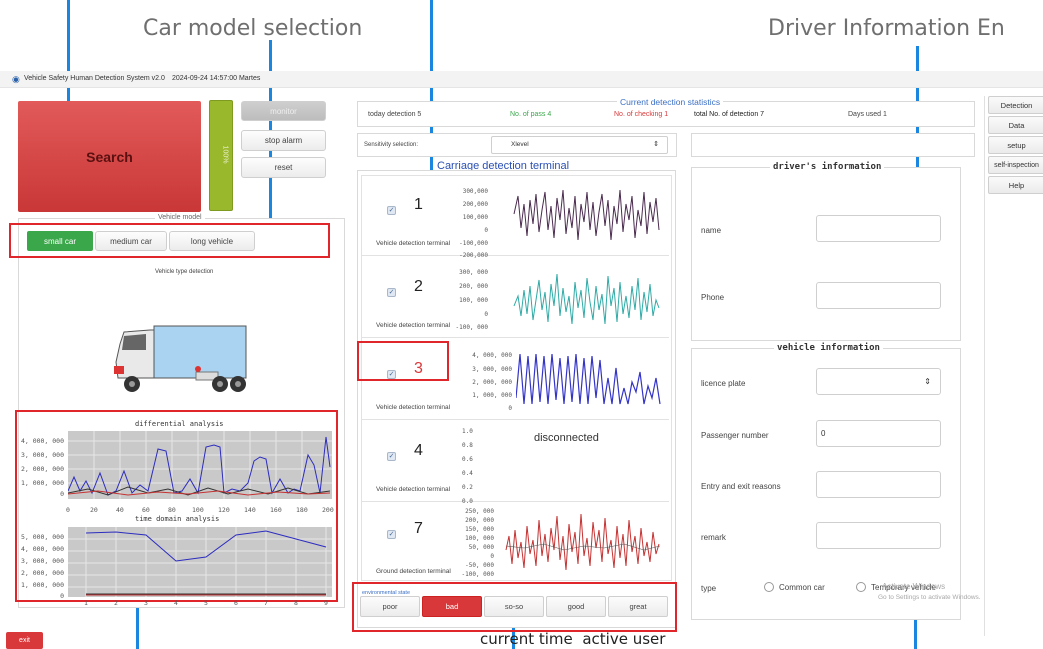  Describe the element at coordinates (656, 144) in the screenshot. I see `select-arrow-icon: ⇕` at that location.